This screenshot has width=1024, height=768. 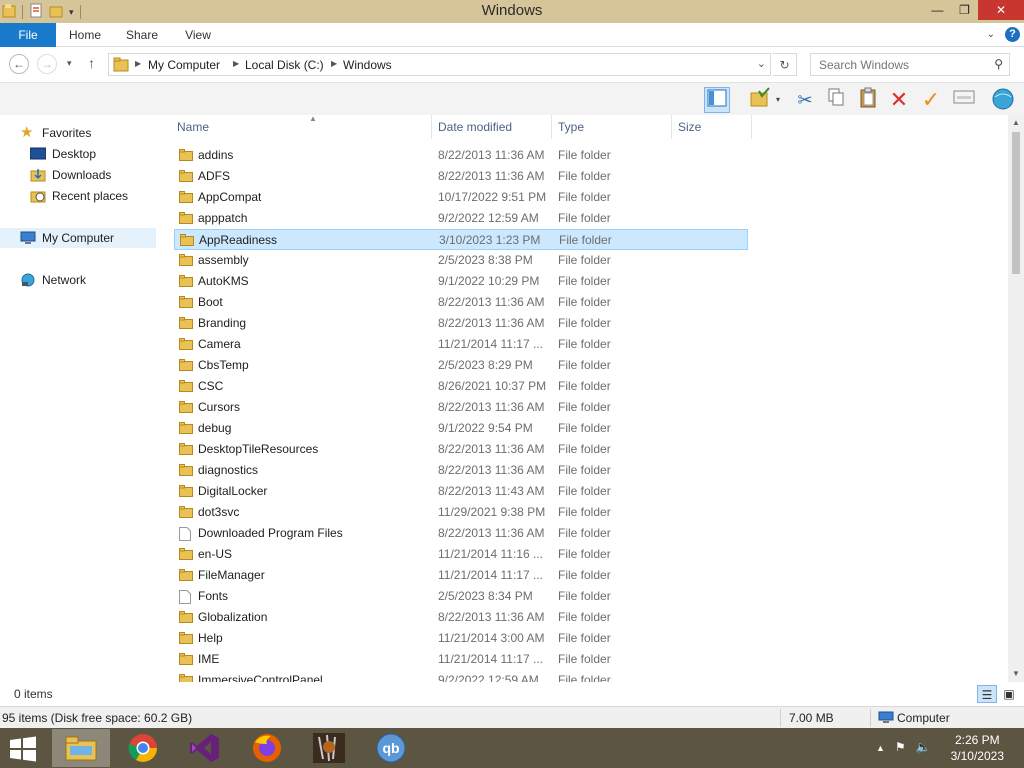 What do you see at coordinates (461, 596) in the screenshot?
I see `file-row: Fonts 2/5/2023 8:34 PM File folder` at bounding box center [461, 596].